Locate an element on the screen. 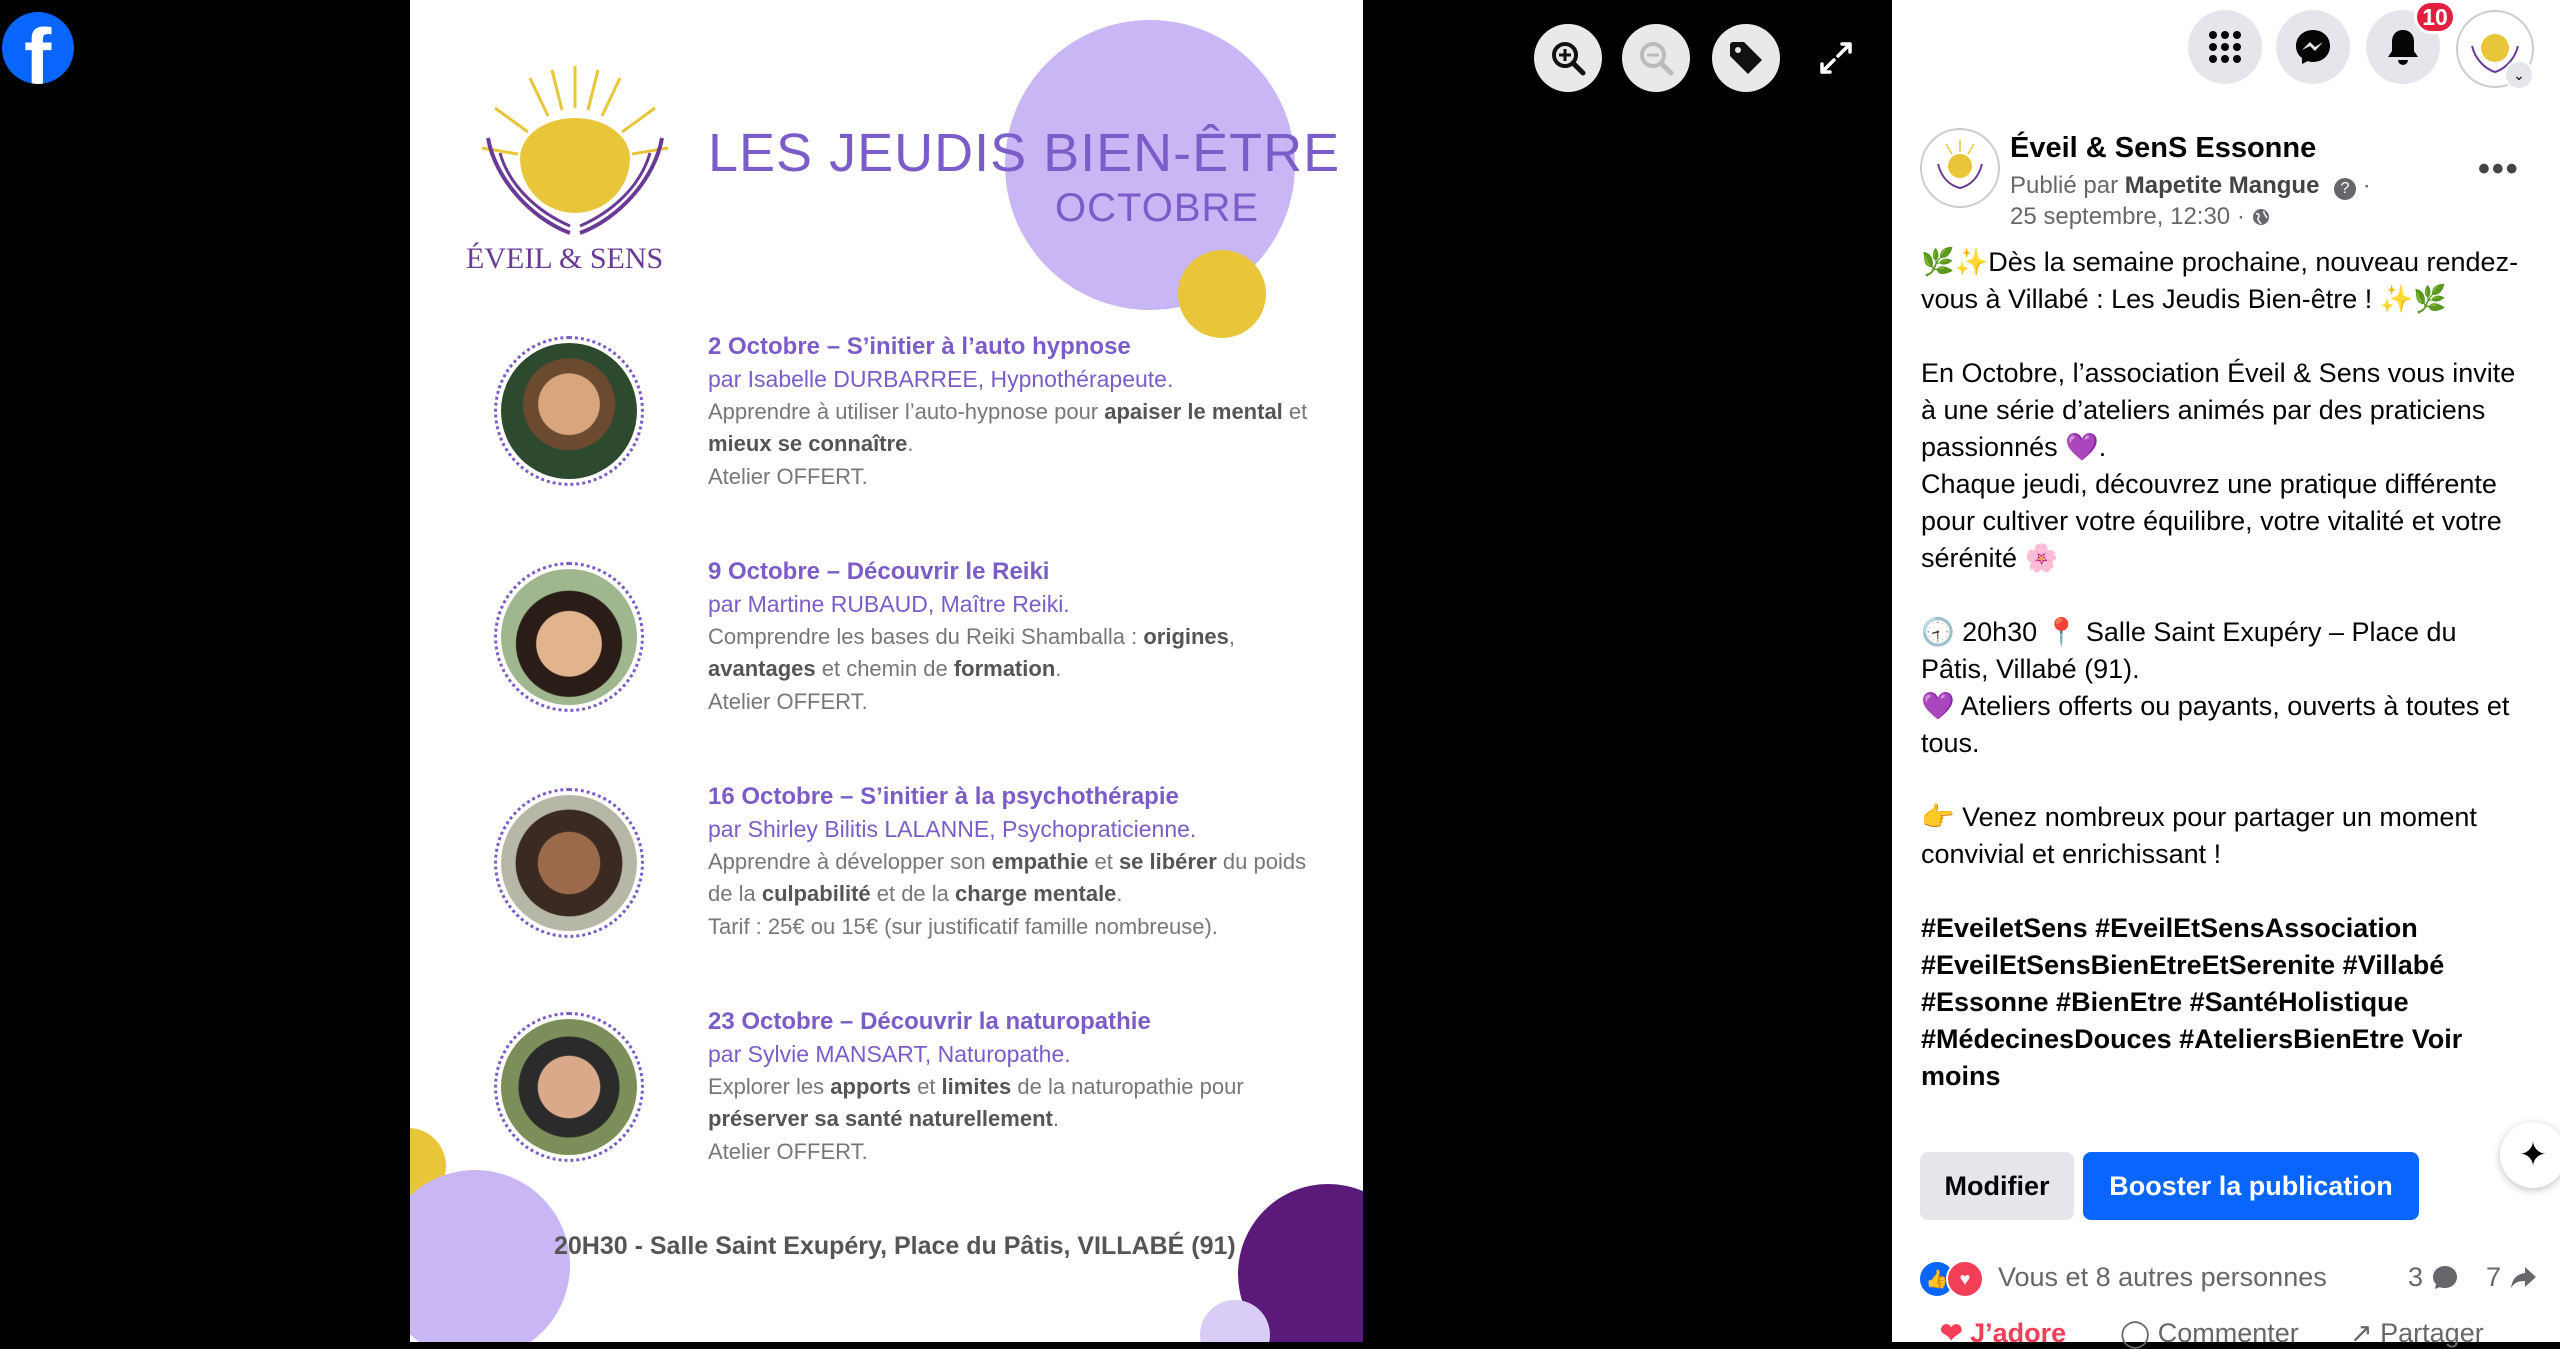 This screenshot has width=2560, height=1349. publisher-name: Mapetite Mangue is located at coordinates (2222, 185).